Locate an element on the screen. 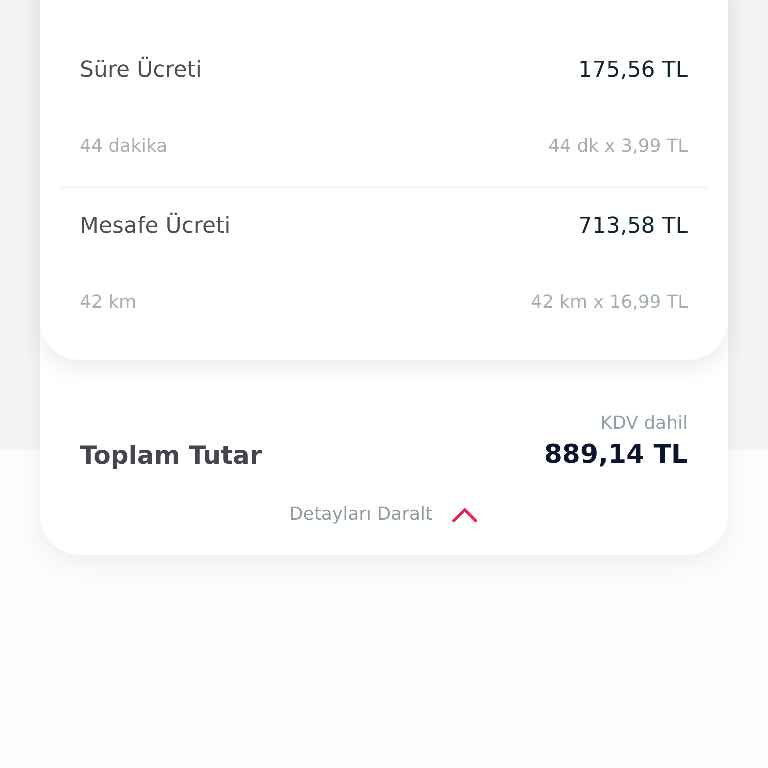 Image resolution: width=768 pixels, height=768 pixels. total-amount: 889,14 TL is located at coordinates (616, 455).